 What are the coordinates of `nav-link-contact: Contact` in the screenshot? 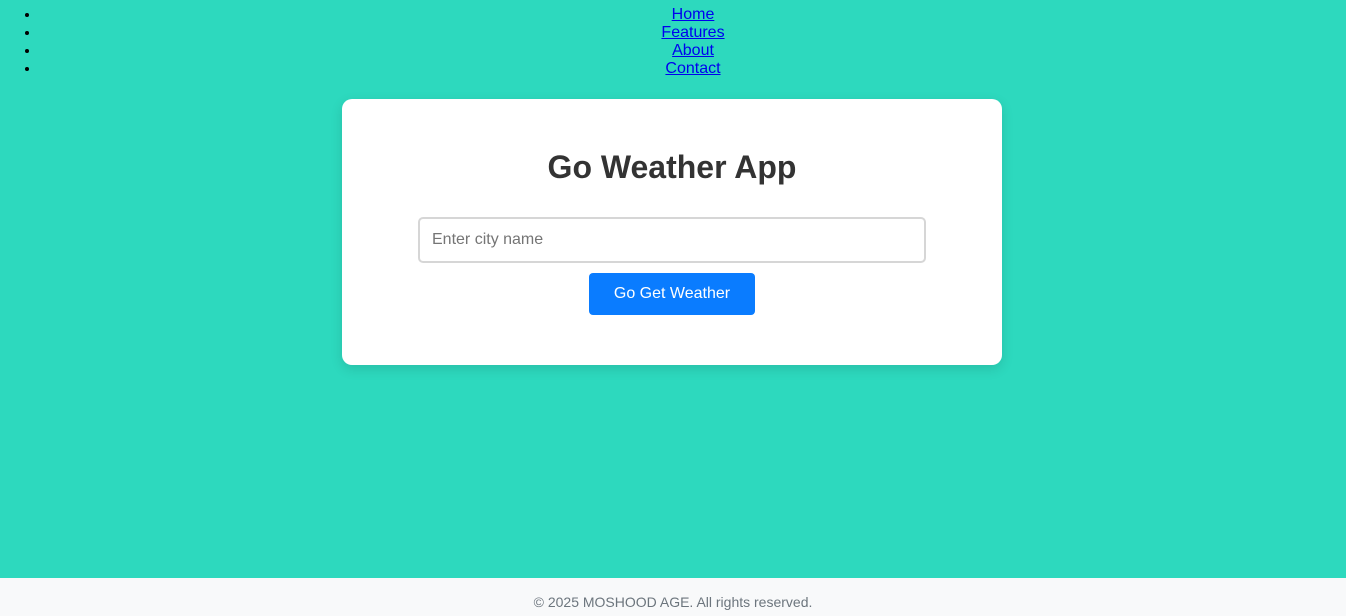 It's located at (692, 68).